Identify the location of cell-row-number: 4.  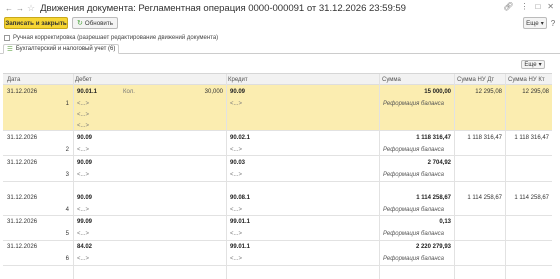
(67, 210).